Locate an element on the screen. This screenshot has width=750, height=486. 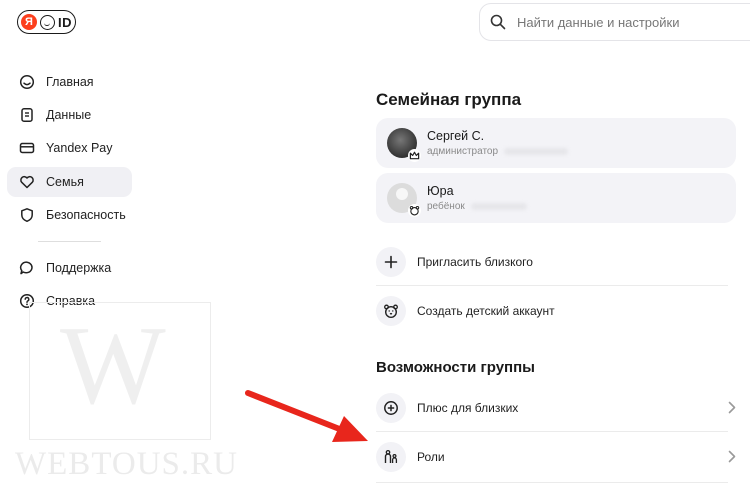
action-label: Плюс для близких is located at coordinates (468, 408).